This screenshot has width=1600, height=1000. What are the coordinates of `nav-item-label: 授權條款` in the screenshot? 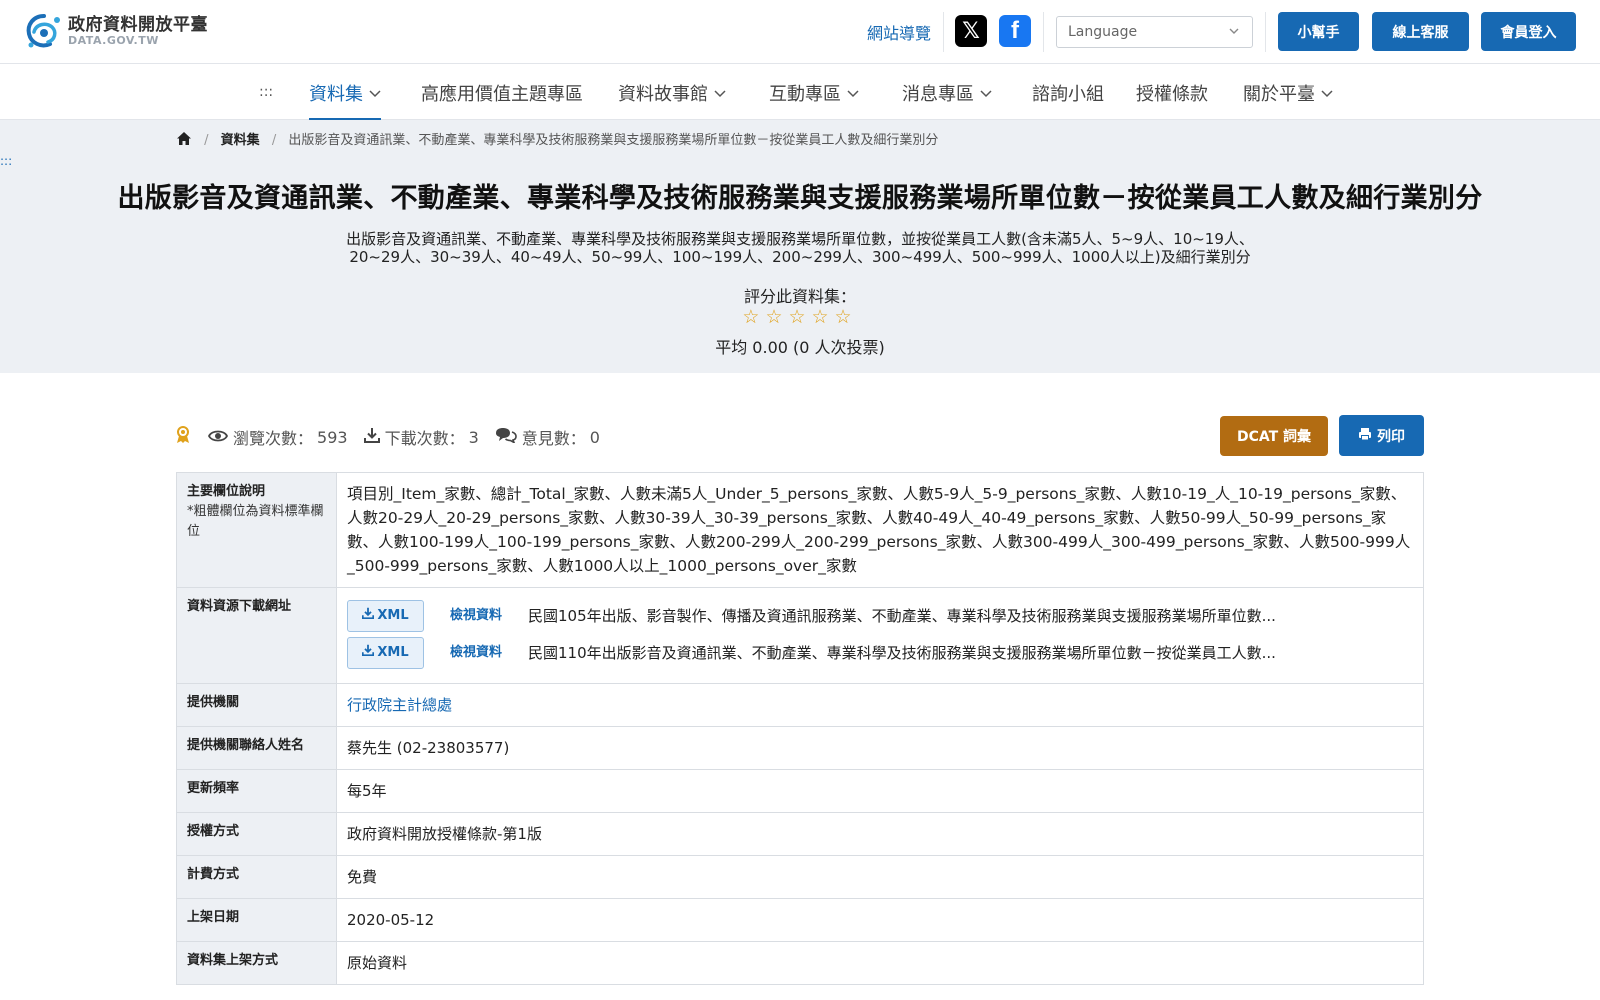 It's located at (1172, 94).